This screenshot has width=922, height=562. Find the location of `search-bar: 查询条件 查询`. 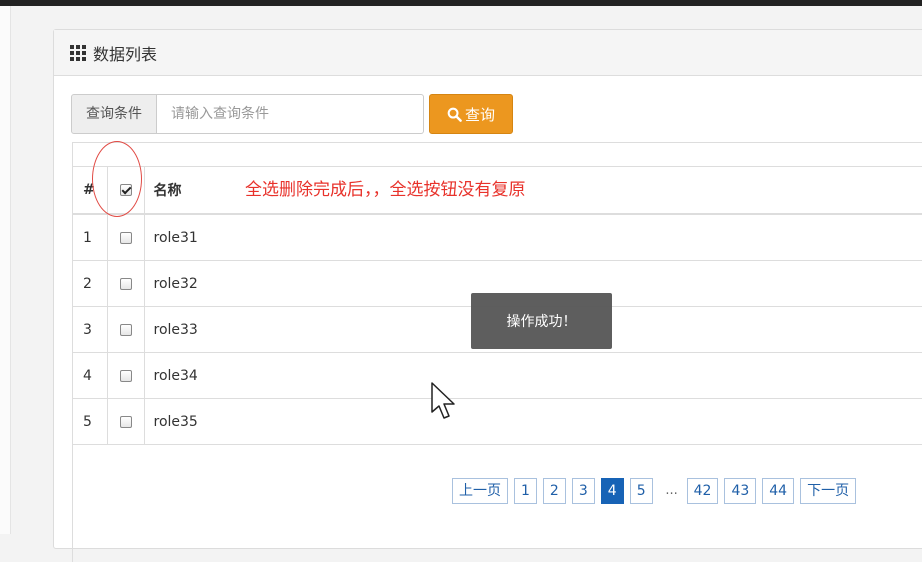

search-bar: 查询条件 查询 is located at coordinates (292, 114).